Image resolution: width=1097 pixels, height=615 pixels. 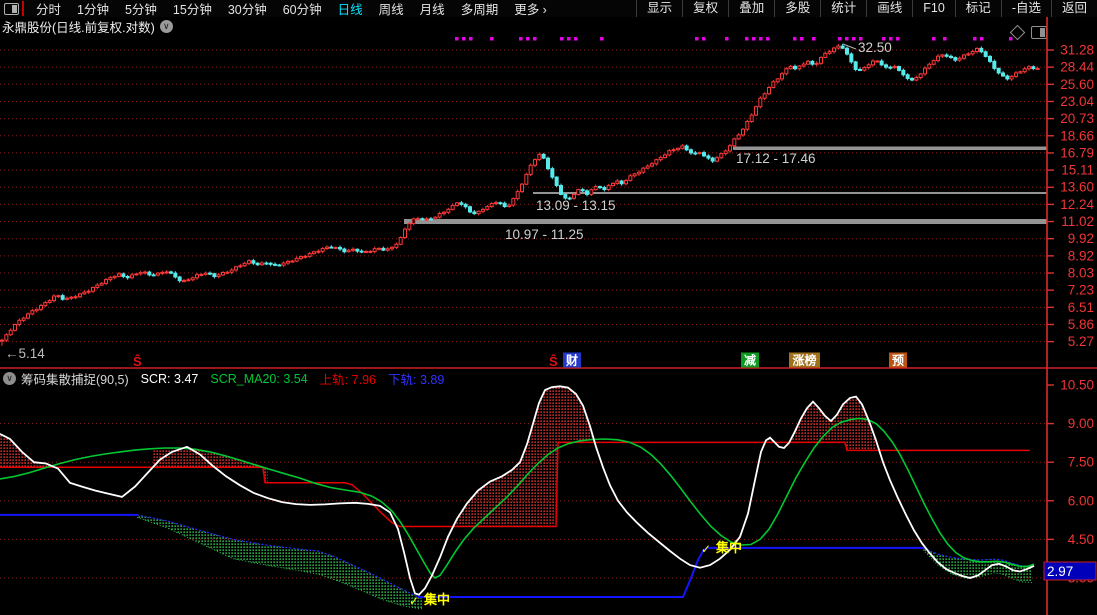 I want to click on main-axis-label: 9.92, so click(x=1081, y=238).